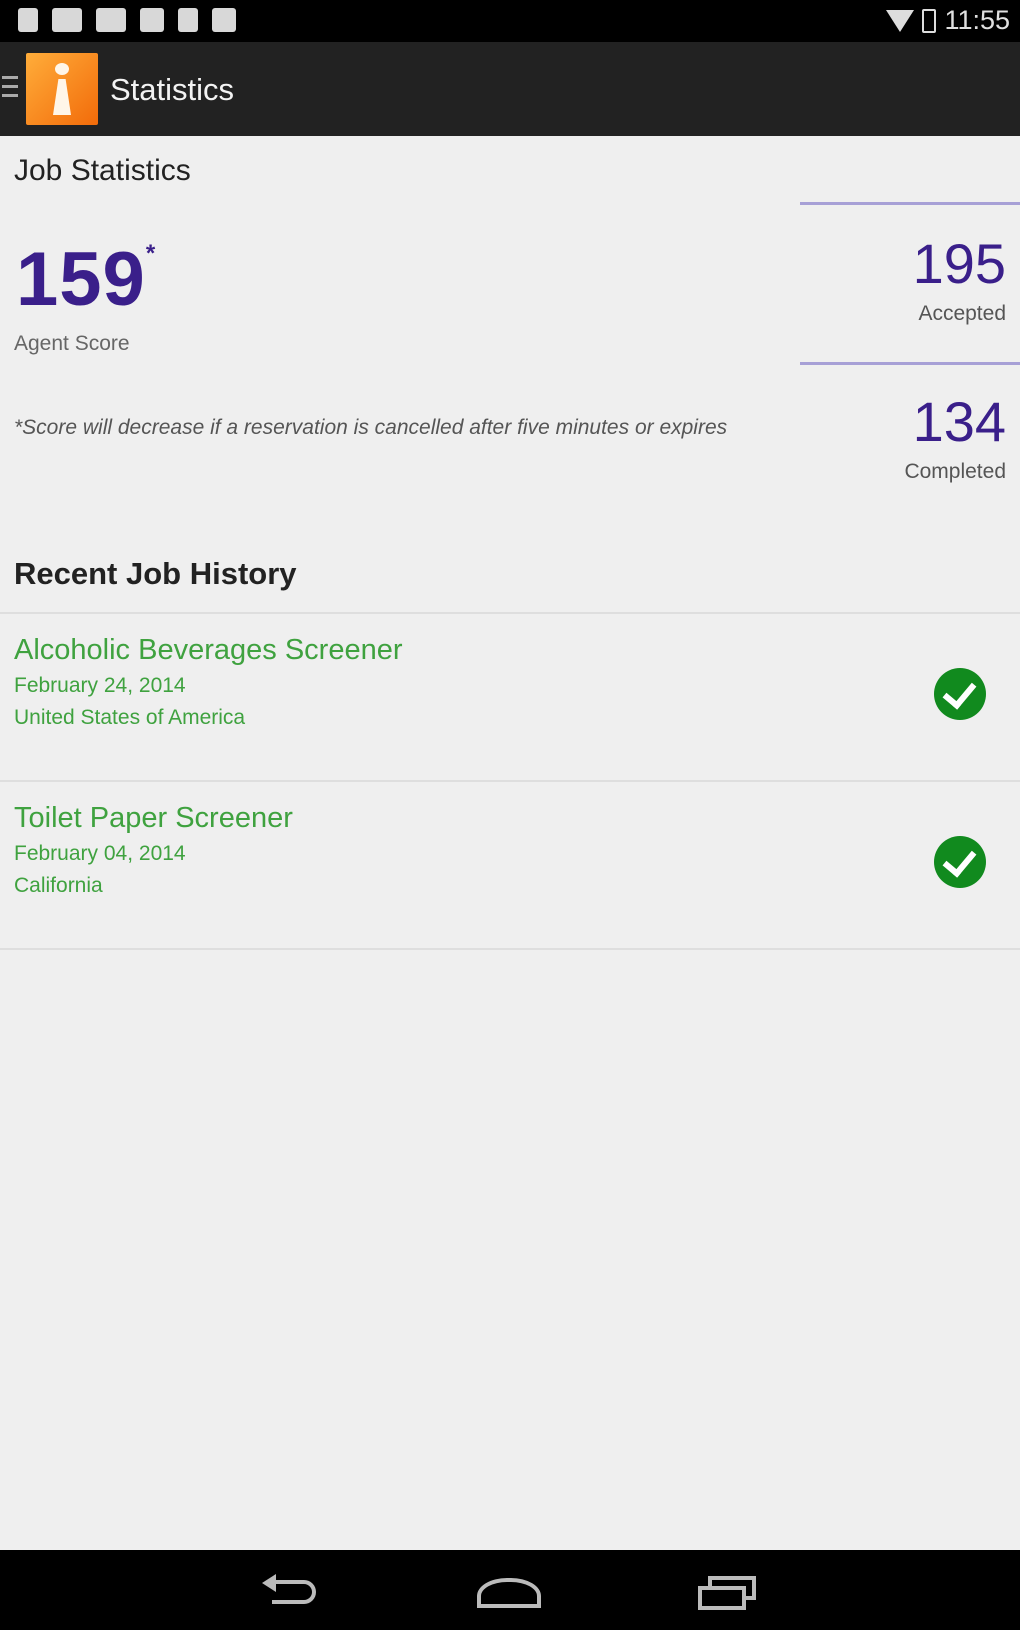 This screenshot has width=1020, height=1630. Describe the element at coordinates (224, 20) in the screenshot. I see `store-icon` at that location.